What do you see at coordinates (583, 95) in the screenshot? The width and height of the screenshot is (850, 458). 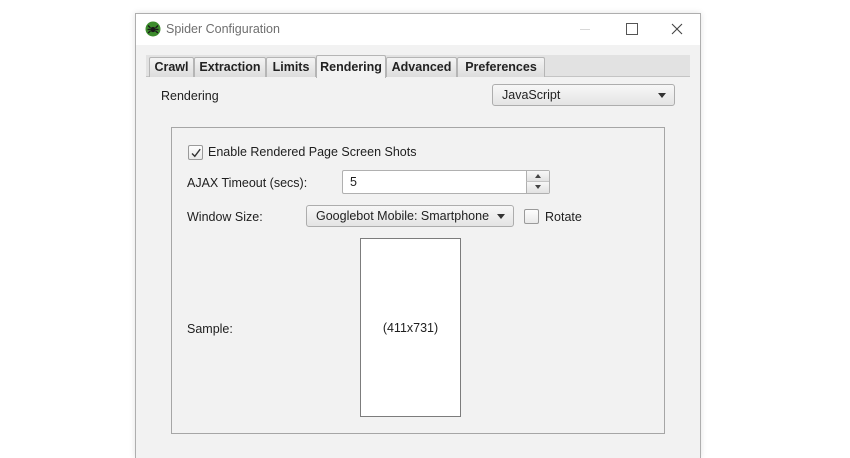 I see `rendering-mode-dropdown: JavaScript` at bounding box center [583, 95].